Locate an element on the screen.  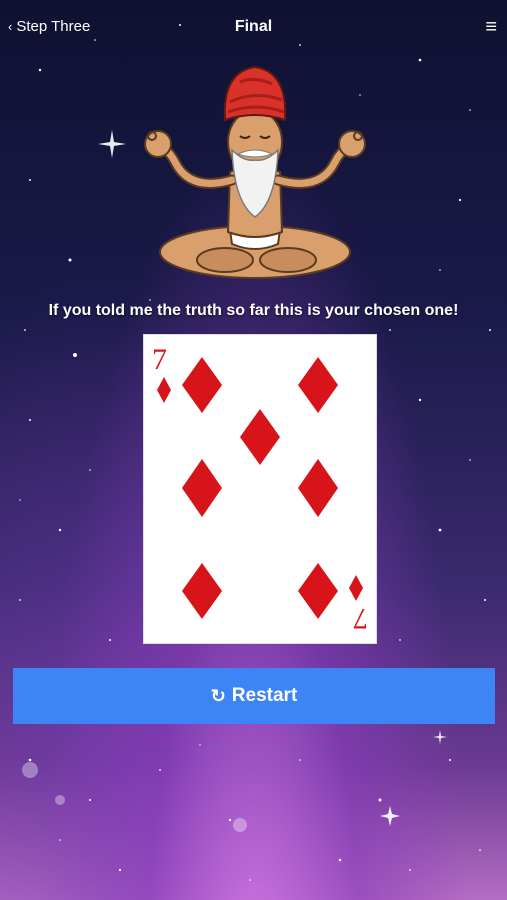
restart-button: ↻ Restart is located at coordinates (254, 696).